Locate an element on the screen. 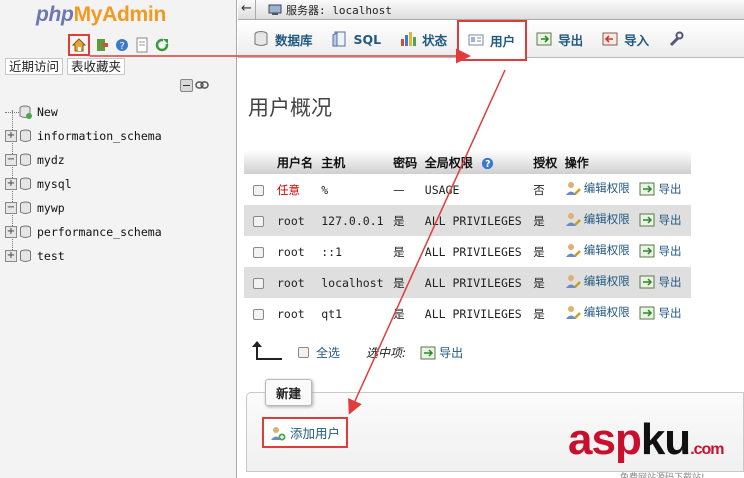 Image resolution: width=744 pixels, height=478 pixels. table-header-row: 用户名 主机 密码 全局权限 ? 授权 操作 is located at coordinates (467, 162).